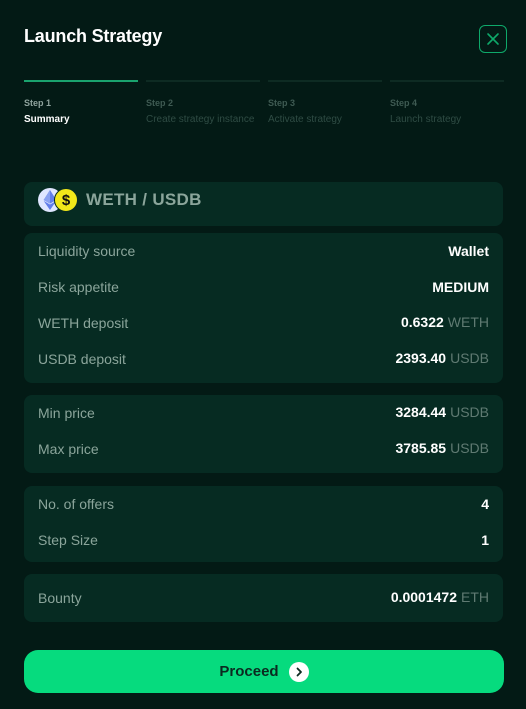  Describe the element at coordinates (263, 359) in the screenshot. I see `usdb-deposit-row: USDB deposit 2393.40 USDB` at that location.